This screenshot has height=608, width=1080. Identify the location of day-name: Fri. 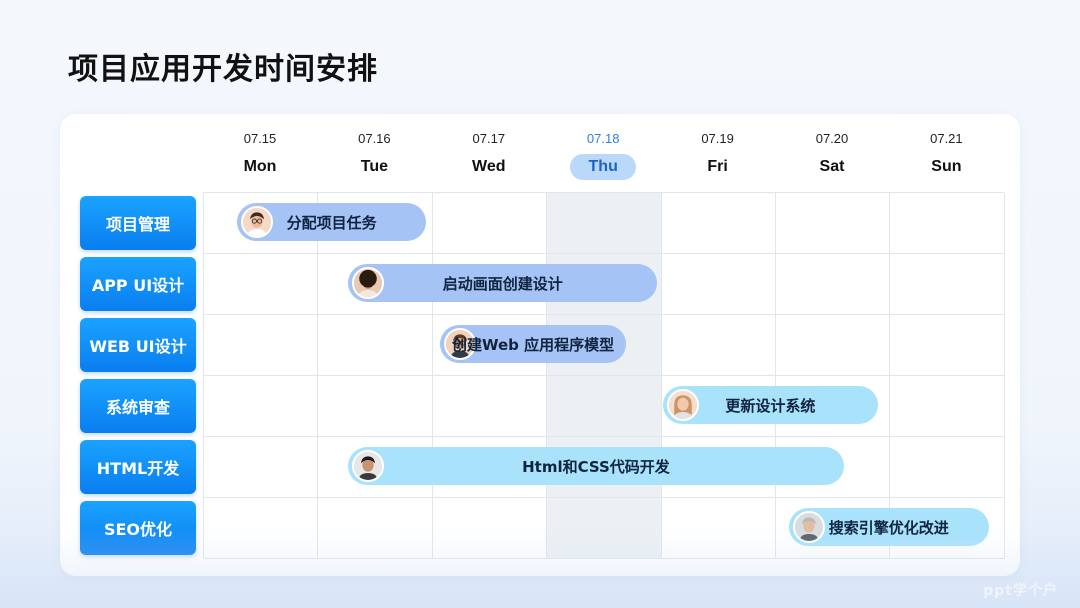
(717, 166).